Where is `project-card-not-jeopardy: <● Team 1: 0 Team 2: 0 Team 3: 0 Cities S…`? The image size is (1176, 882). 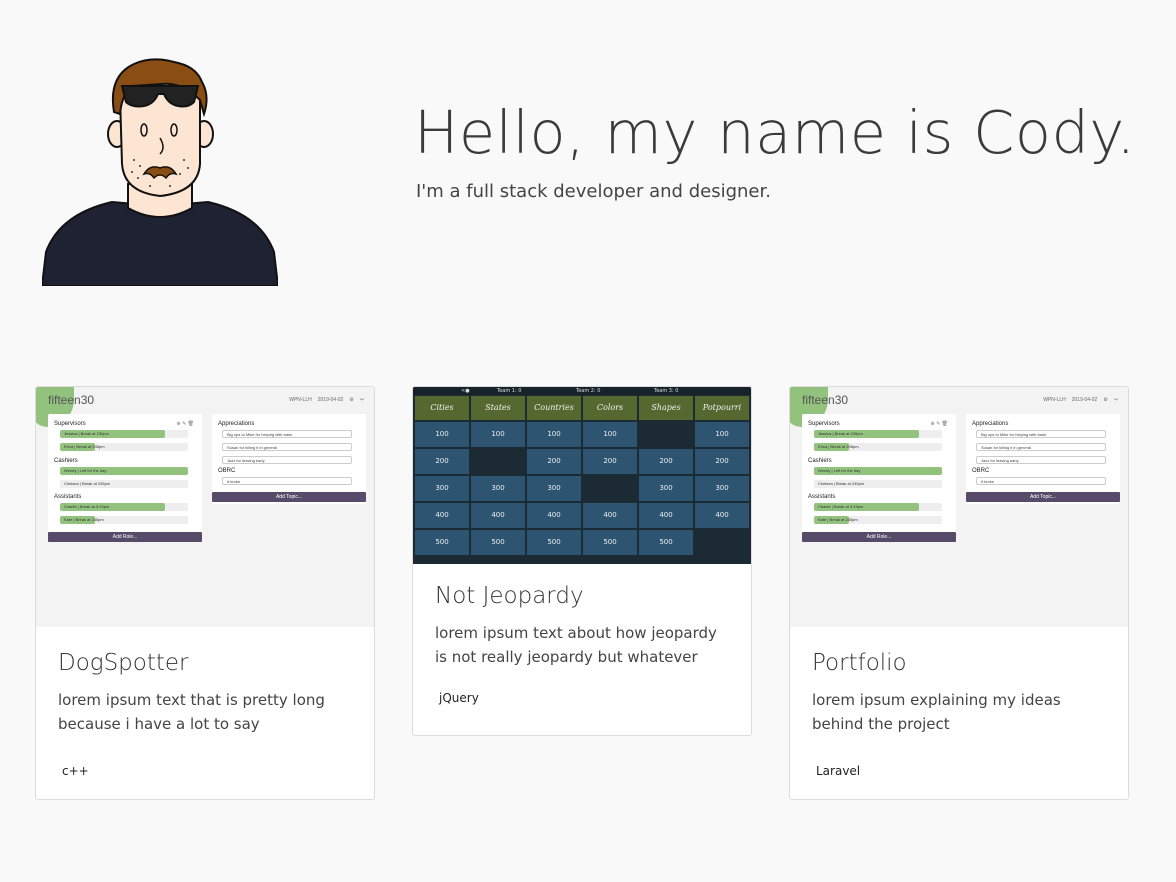 project-card-not-jeopardy: <● Team 1: 0 Team 2: 0 Team 3: 0 Cities S… is located at coordinates (582, 561).